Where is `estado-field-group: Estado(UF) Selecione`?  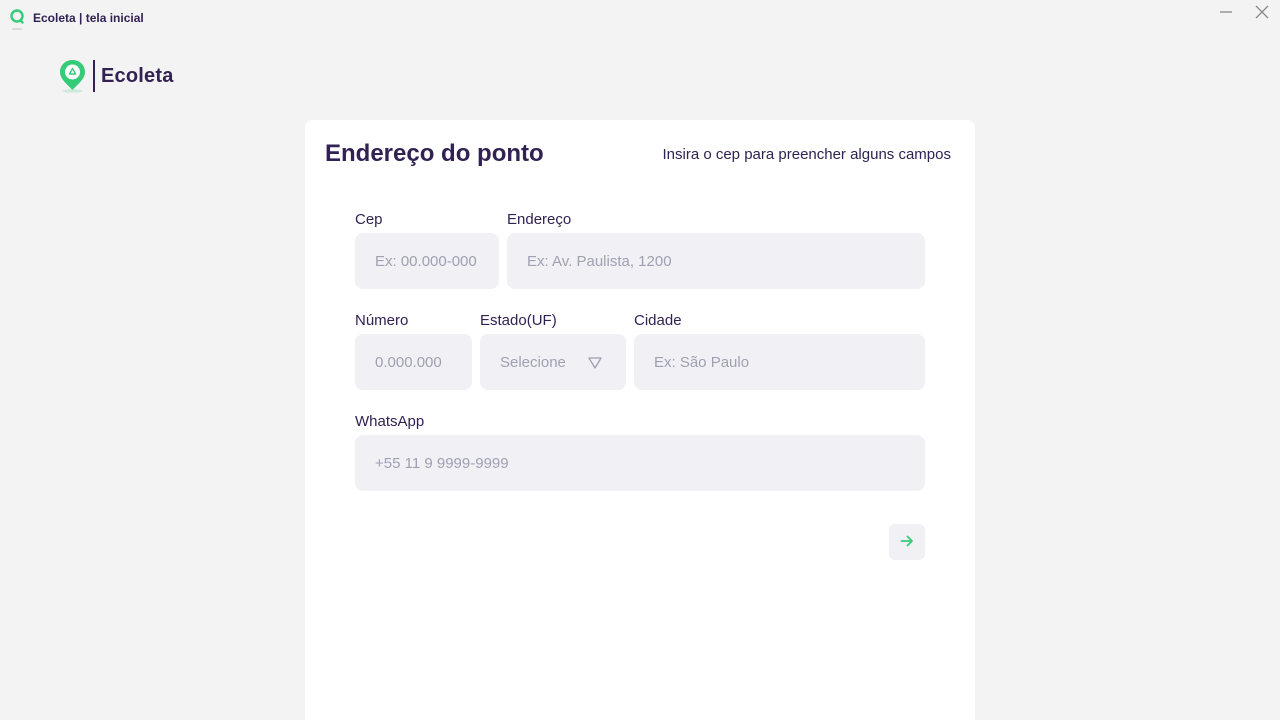 estado-field-group: Estado(UF) Selecione is located at coordinates (553, 350).